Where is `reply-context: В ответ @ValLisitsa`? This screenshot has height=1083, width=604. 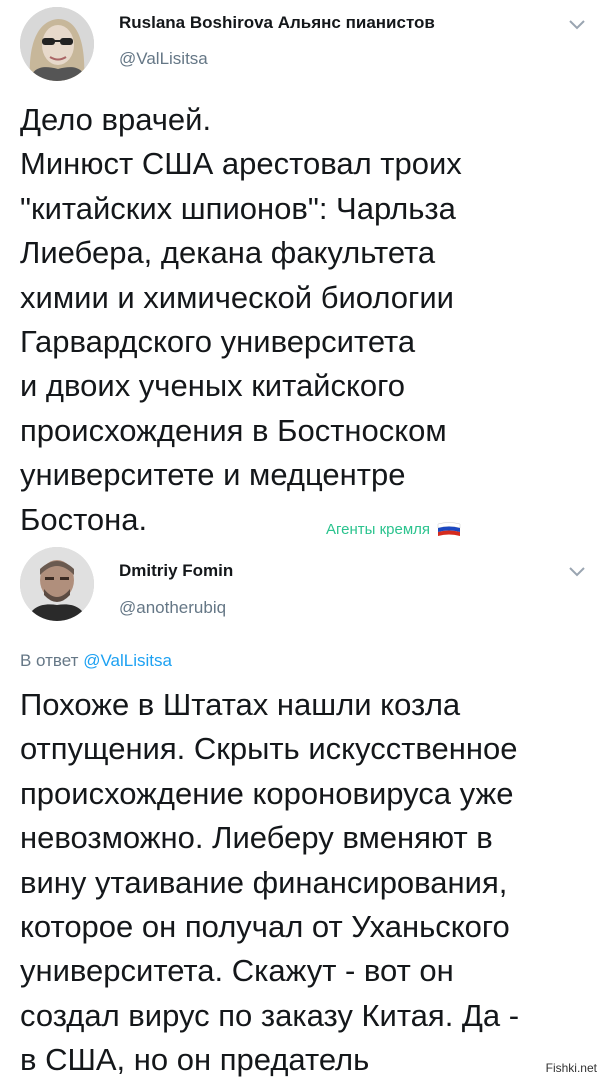
reply-context: В ответ @ValLisitsa is located at coordinates (96, 661).